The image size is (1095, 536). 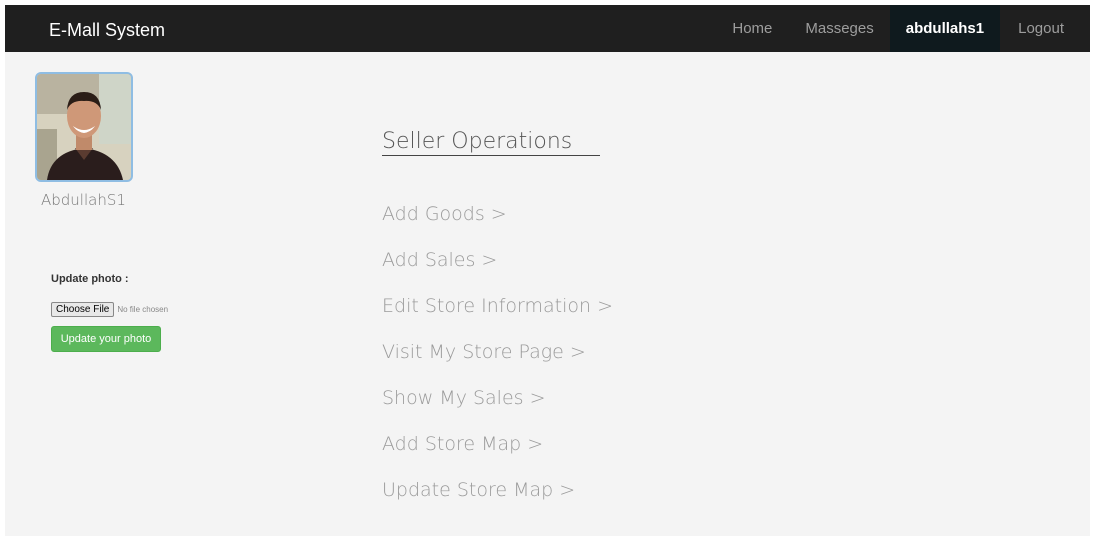 What do you see at coordinates (90, 279) in the screenshot?
I see `update-photo-label: Update photo :` at bounding box center [90, 279].